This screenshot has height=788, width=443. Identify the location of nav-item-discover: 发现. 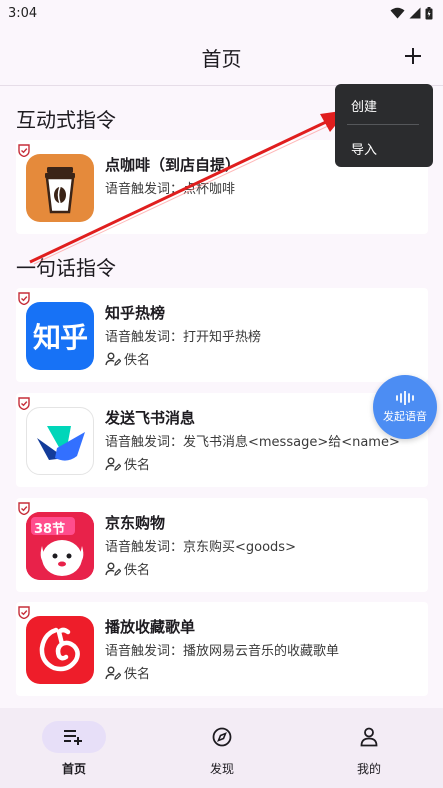
(222, 748).